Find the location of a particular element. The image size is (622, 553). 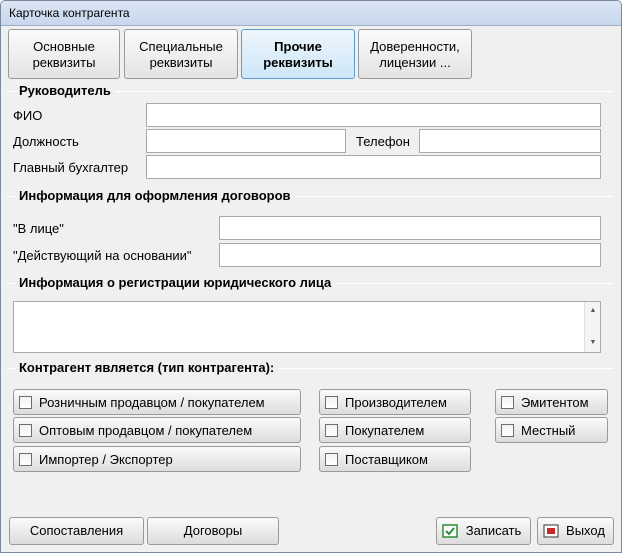

acting-basis-label: "Действующий на основании" is located at coordinates (102, 255).